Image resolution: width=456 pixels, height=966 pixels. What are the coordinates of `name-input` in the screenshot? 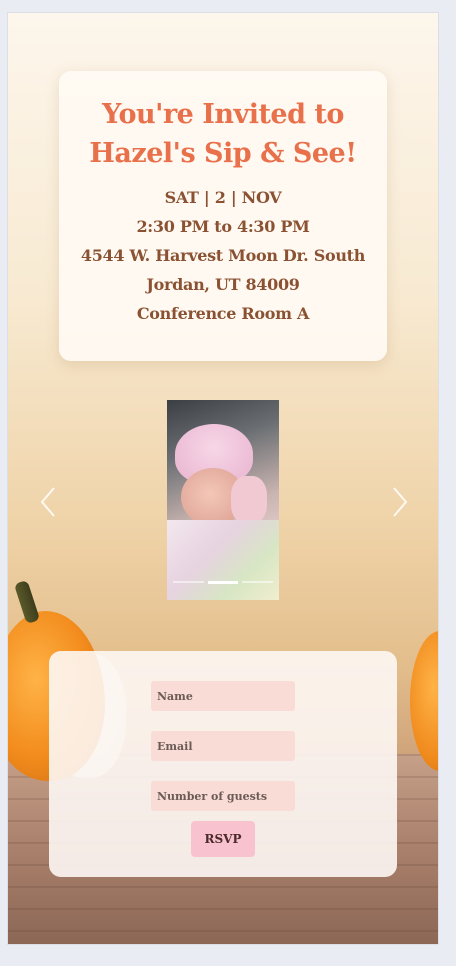 It's located at (223, 696).